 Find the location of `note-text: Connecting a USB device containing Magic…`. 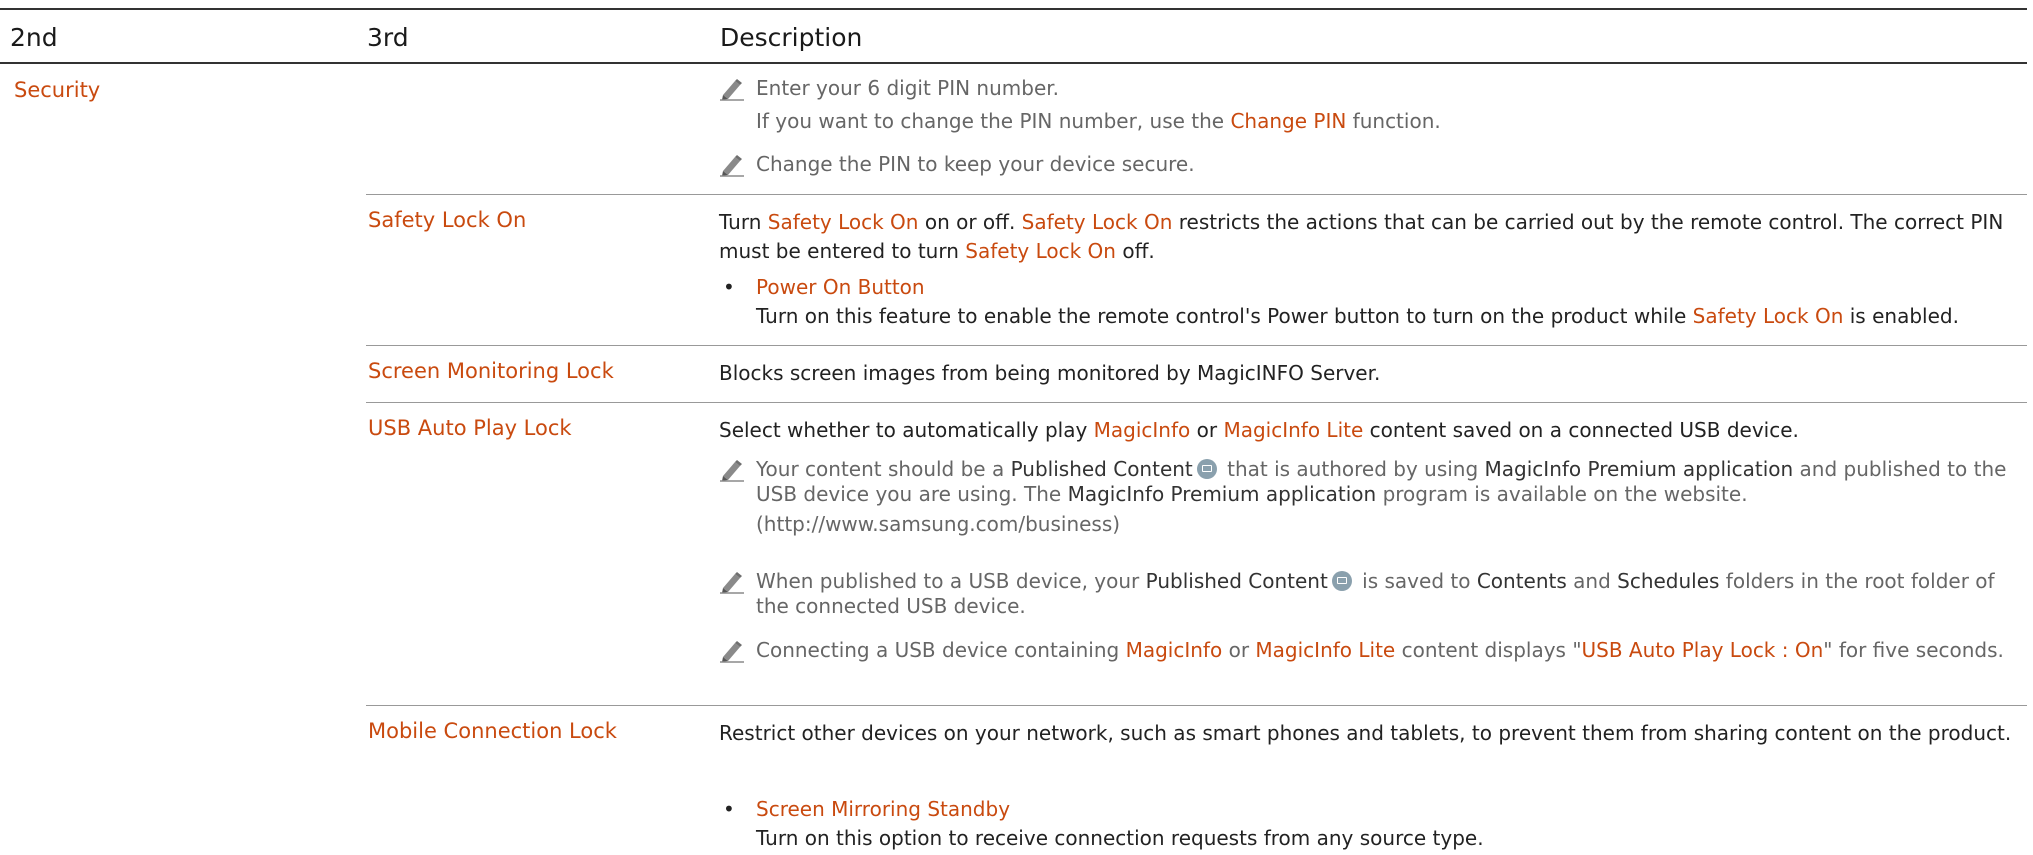

note-text: Connecting a USB device containing Magic… is located at coordinates (1380, 650).